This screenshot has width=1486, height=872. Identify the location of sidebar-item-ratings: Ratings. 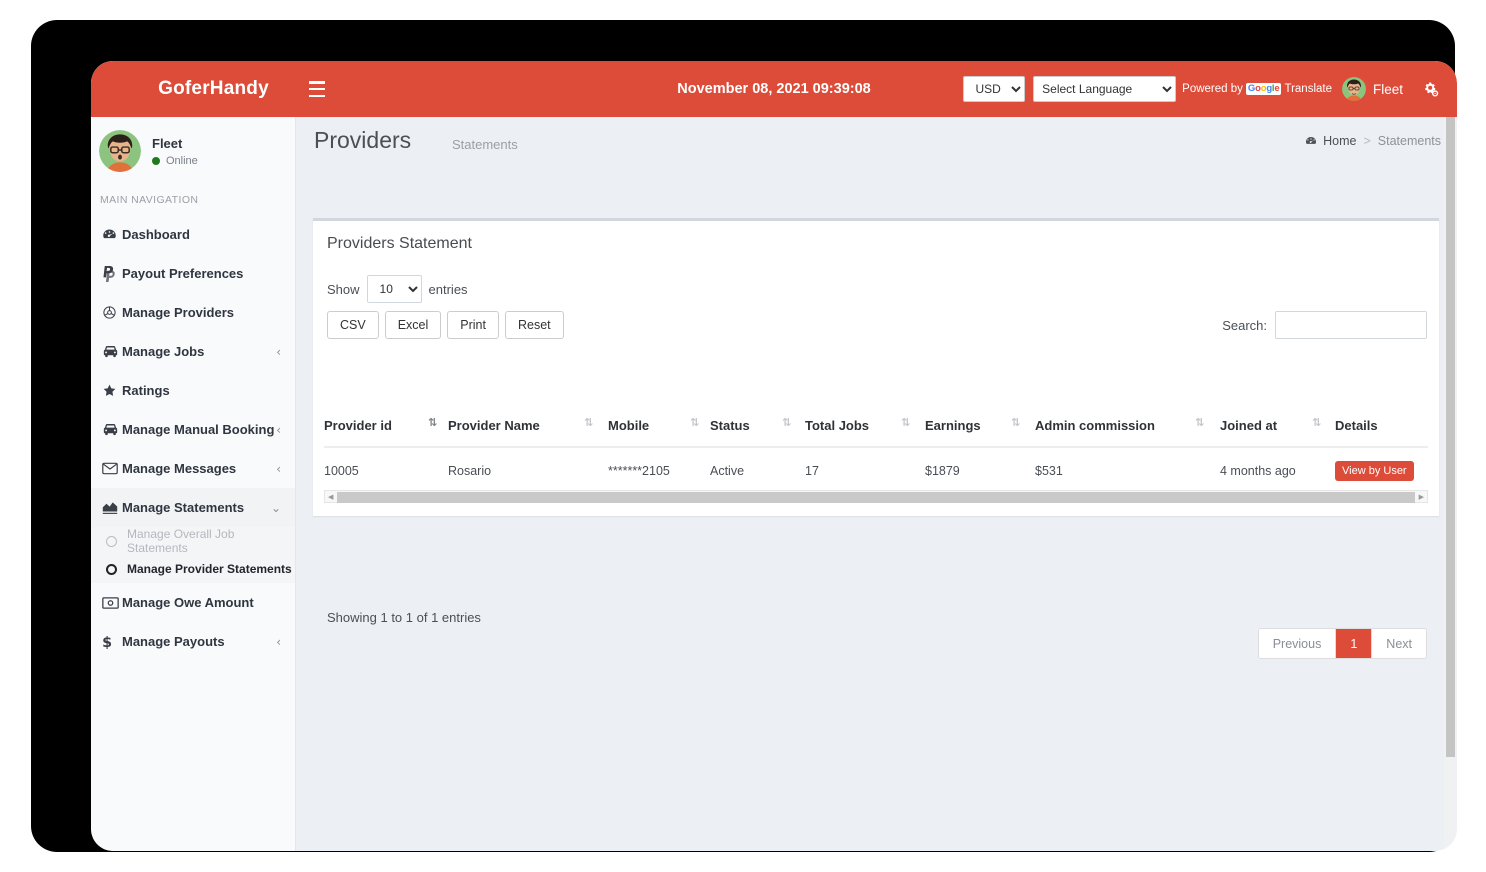
(193, 390).